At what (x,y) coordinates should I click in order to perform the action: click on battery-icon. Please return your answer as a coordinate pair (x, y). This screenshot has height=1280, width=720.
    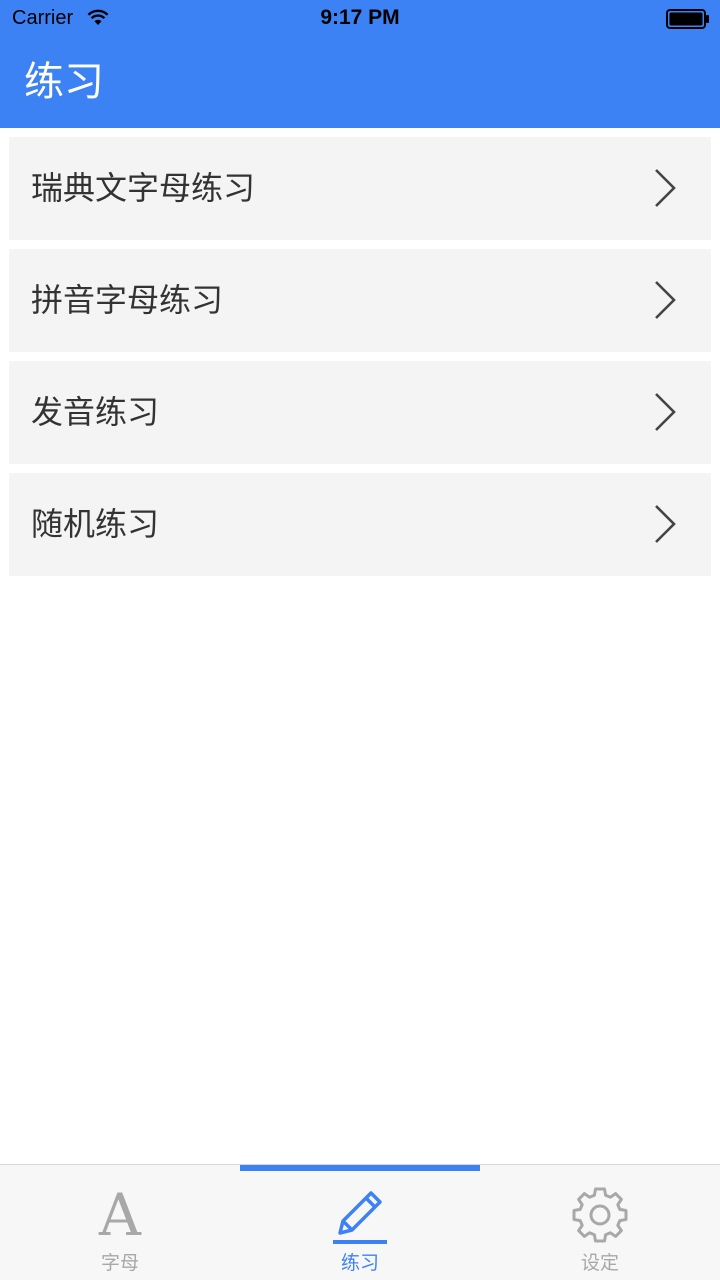
    Looking at the image, I should click on (687, 19).